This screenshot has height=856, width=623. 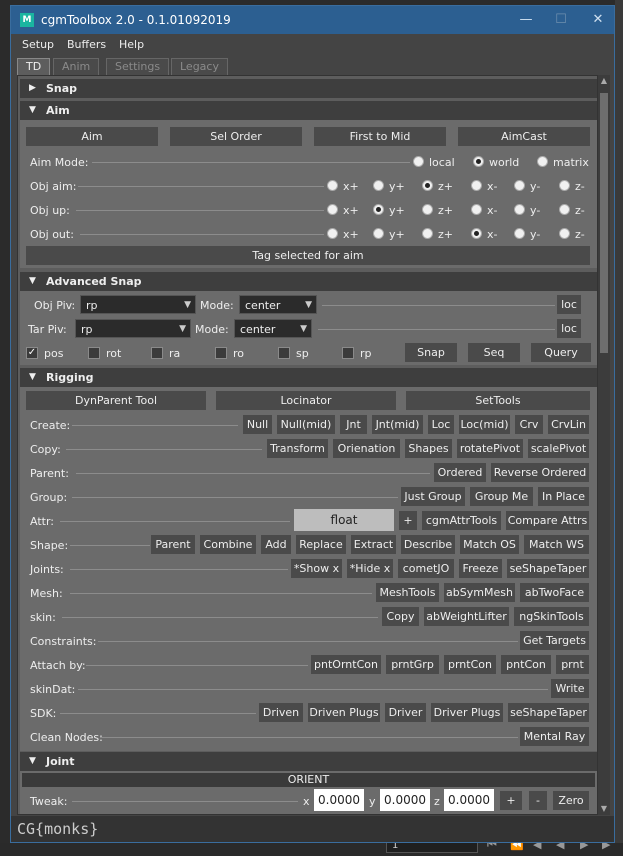 I want to click on cgmattrtools-button: cgmAttrTools, so click(x=461, y=520).